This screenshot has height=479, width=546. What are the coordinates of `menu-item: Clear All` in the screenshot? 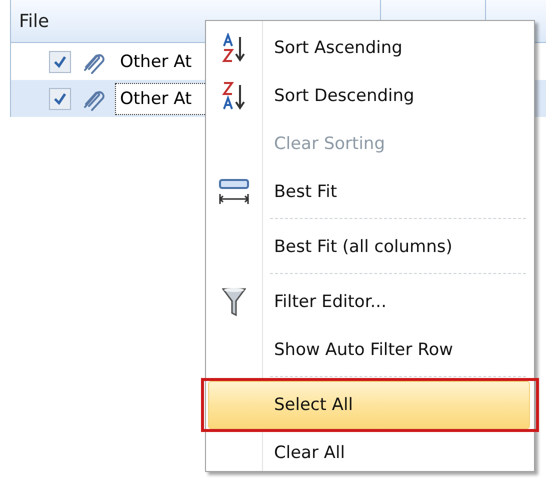 It's located at (369, 453).